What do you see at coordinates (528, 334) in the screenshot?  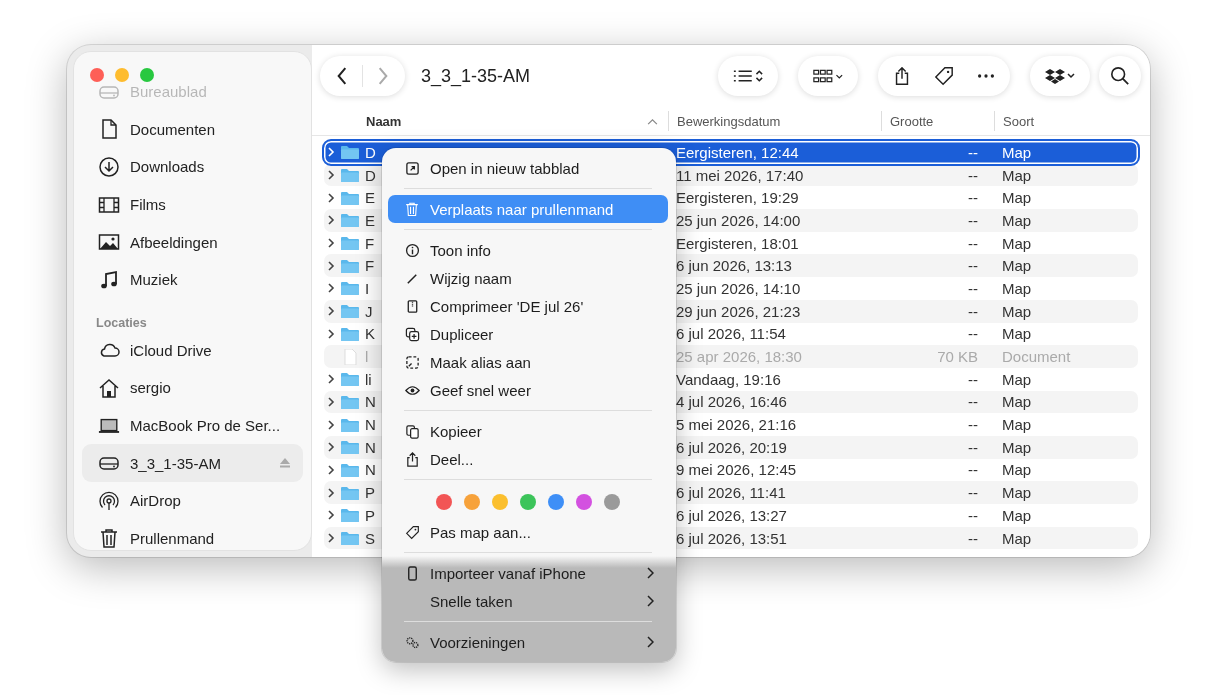 I see `menu-item: Dupliceer` at bounding box center [528, 334].